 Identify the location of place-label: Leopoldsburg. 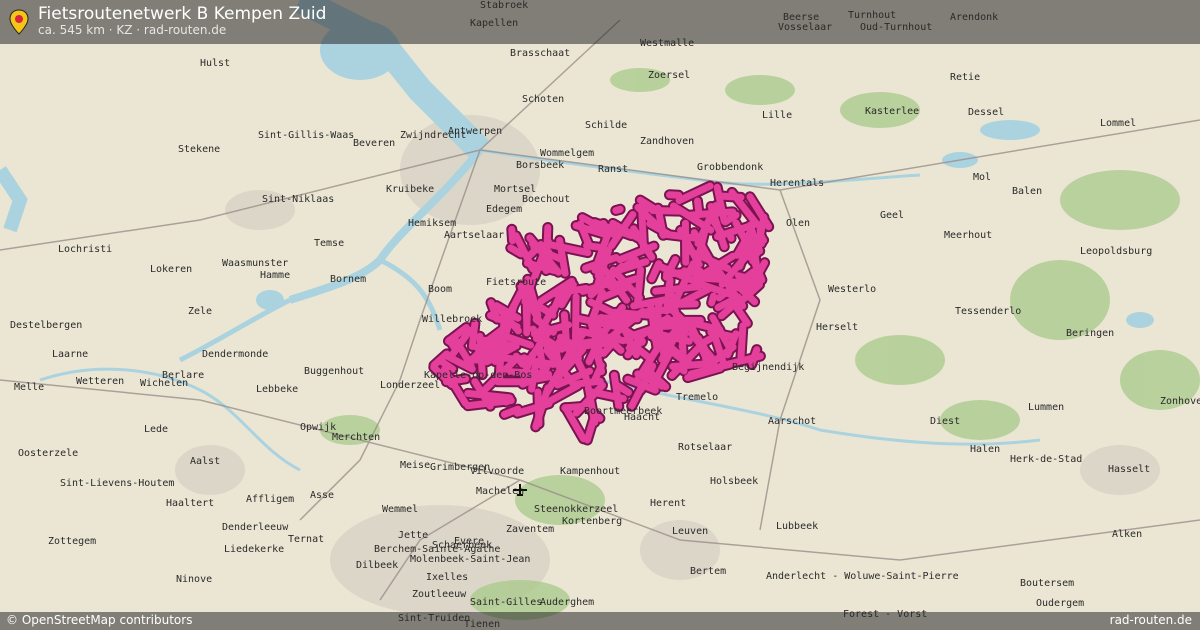
(1116, 251).